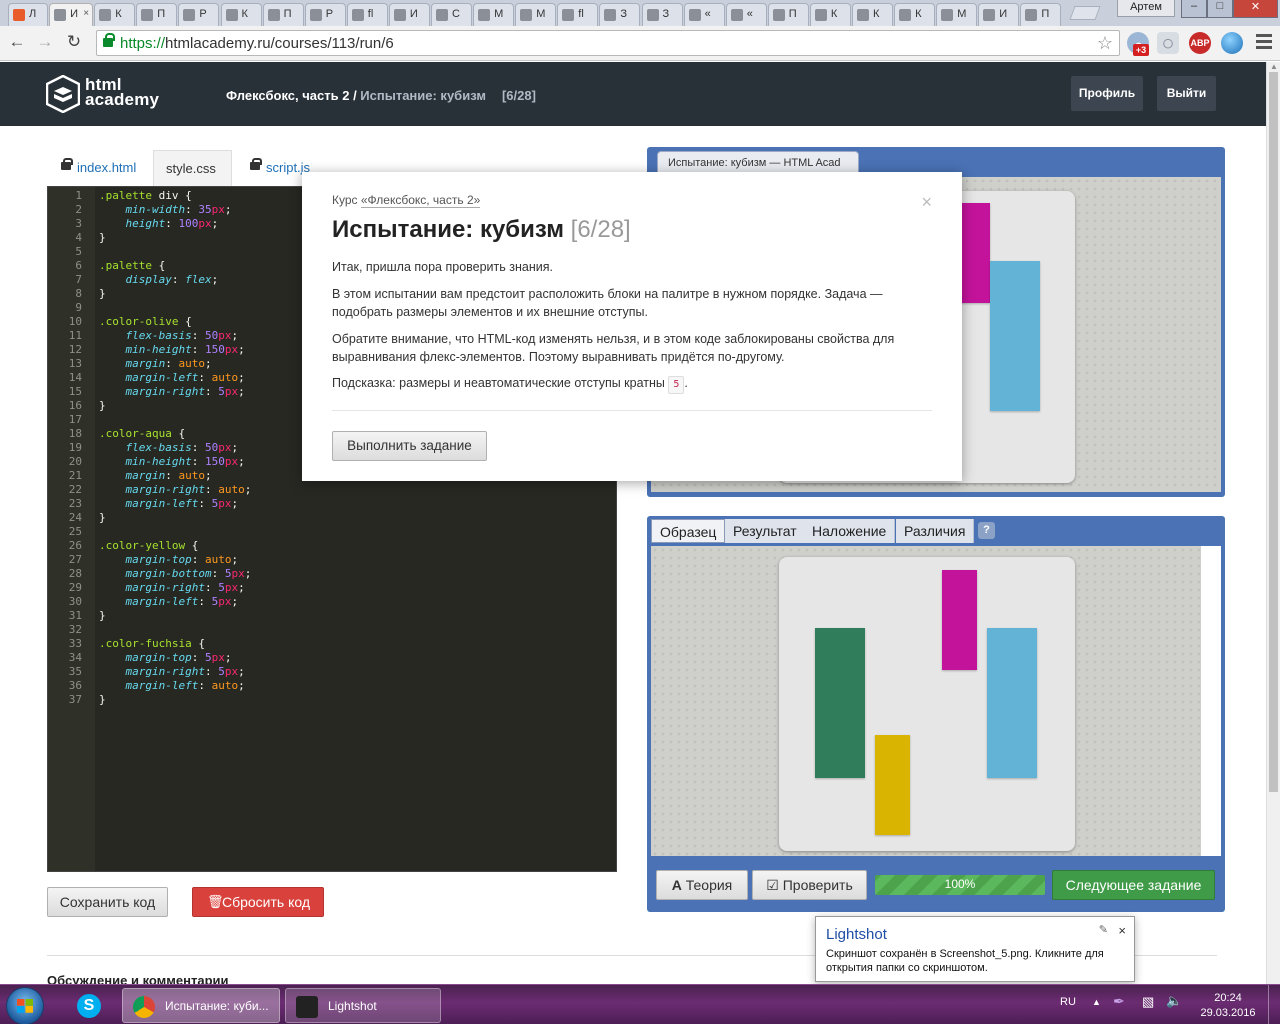 The height and width of the screenshot is (1024, 1280). What do you see at coordinates (758, 162) in the screenshot?
I see `preview-window-tab: Испытание: кубизм — HTML Acad` at bounding box center [758, 162].